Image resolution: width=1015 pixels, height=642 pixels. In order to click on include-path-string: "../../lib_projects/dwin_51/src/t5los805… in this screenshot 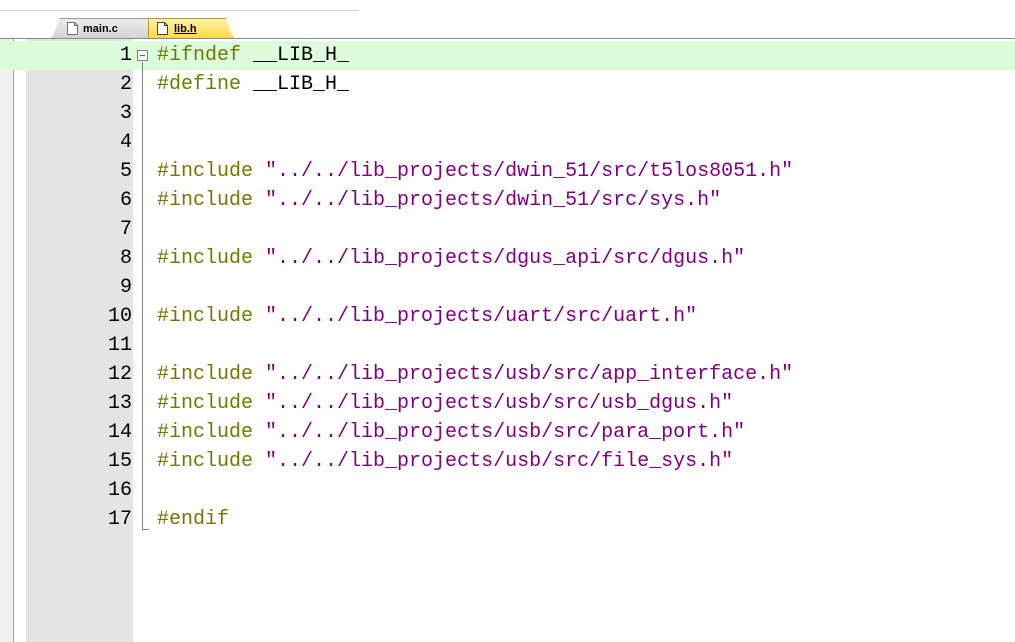, I will do `click(529, 171)`.